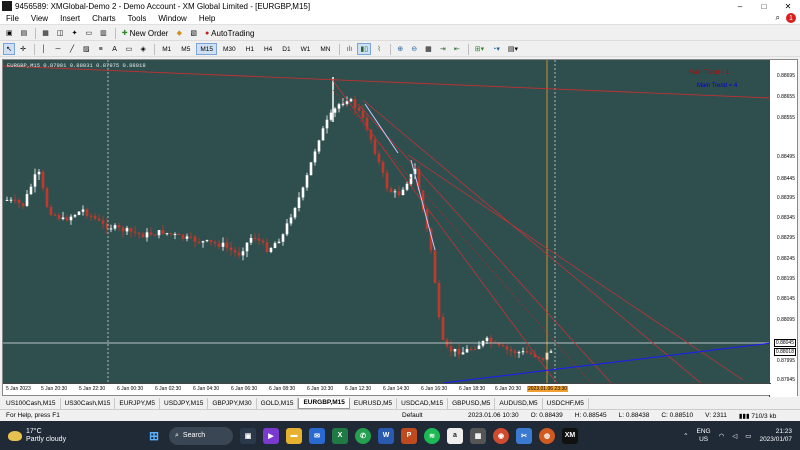 This screenshot has height=450, width=800. Describe the element at coordinates (39, 18) in the screenshot. I see `menu-view: View` at that location.